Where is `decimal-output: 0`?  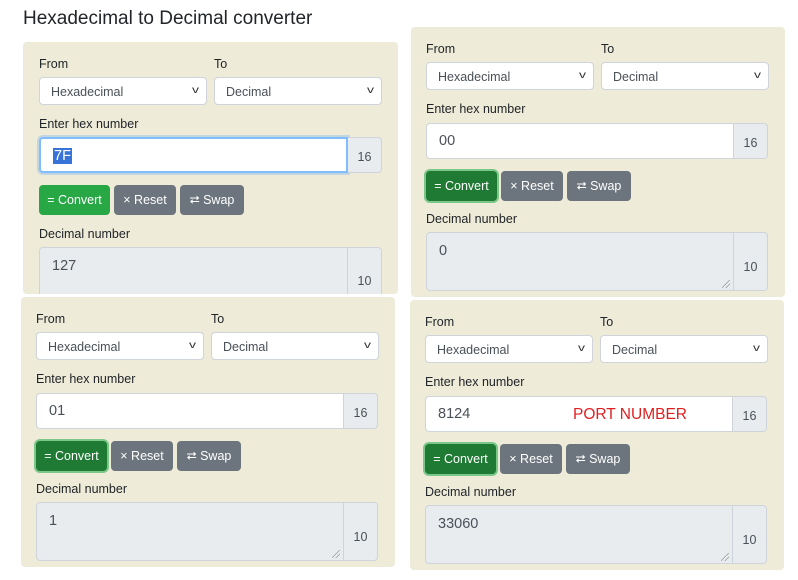
decimal-output: 0 is located at coordinates (580, 261).